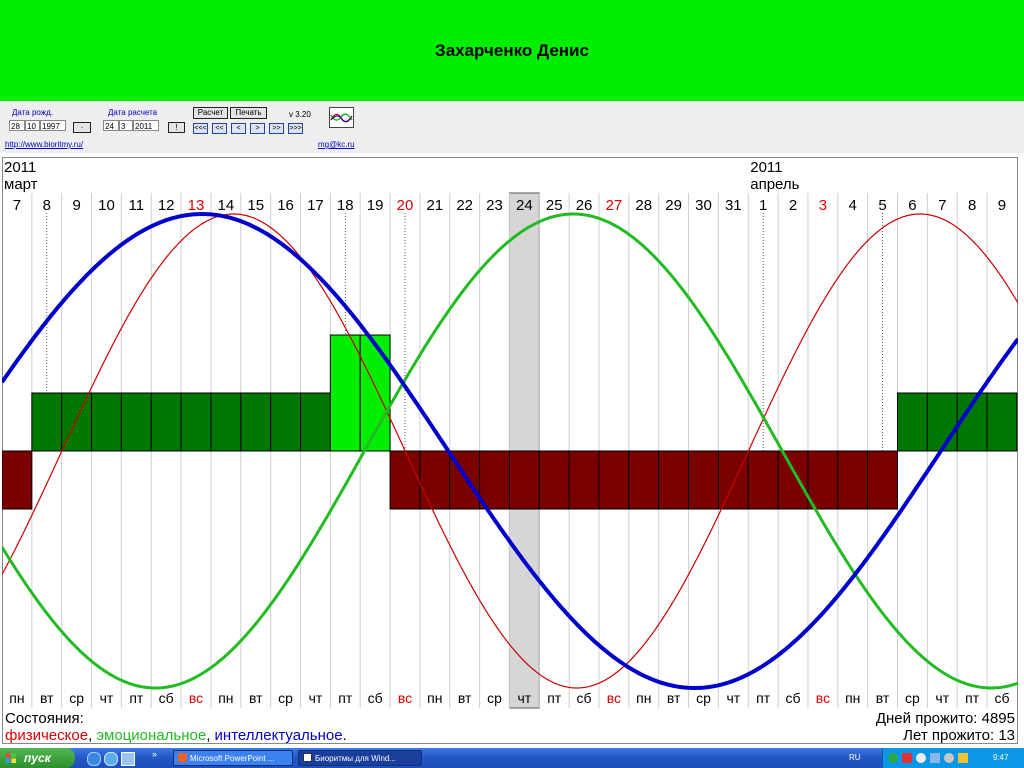 This screenshot has height=768, width=1024. Describe the element at coordinates (219, 128) in the screenshot. I see `nav-back-button: <<` at that location.